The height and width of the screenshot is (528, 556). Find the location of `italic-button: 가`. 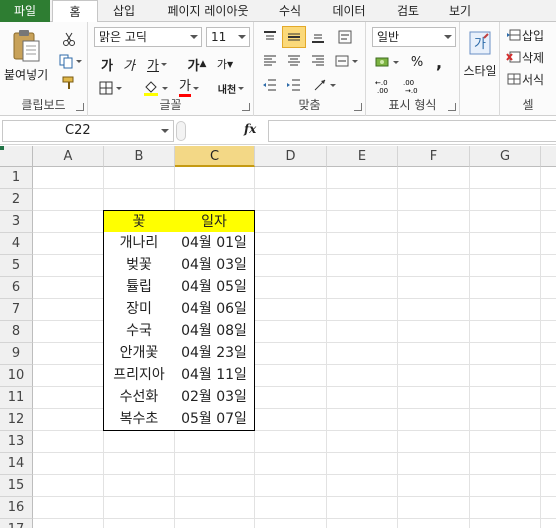

italic-button: 가 is located at coordinates (129, 64).